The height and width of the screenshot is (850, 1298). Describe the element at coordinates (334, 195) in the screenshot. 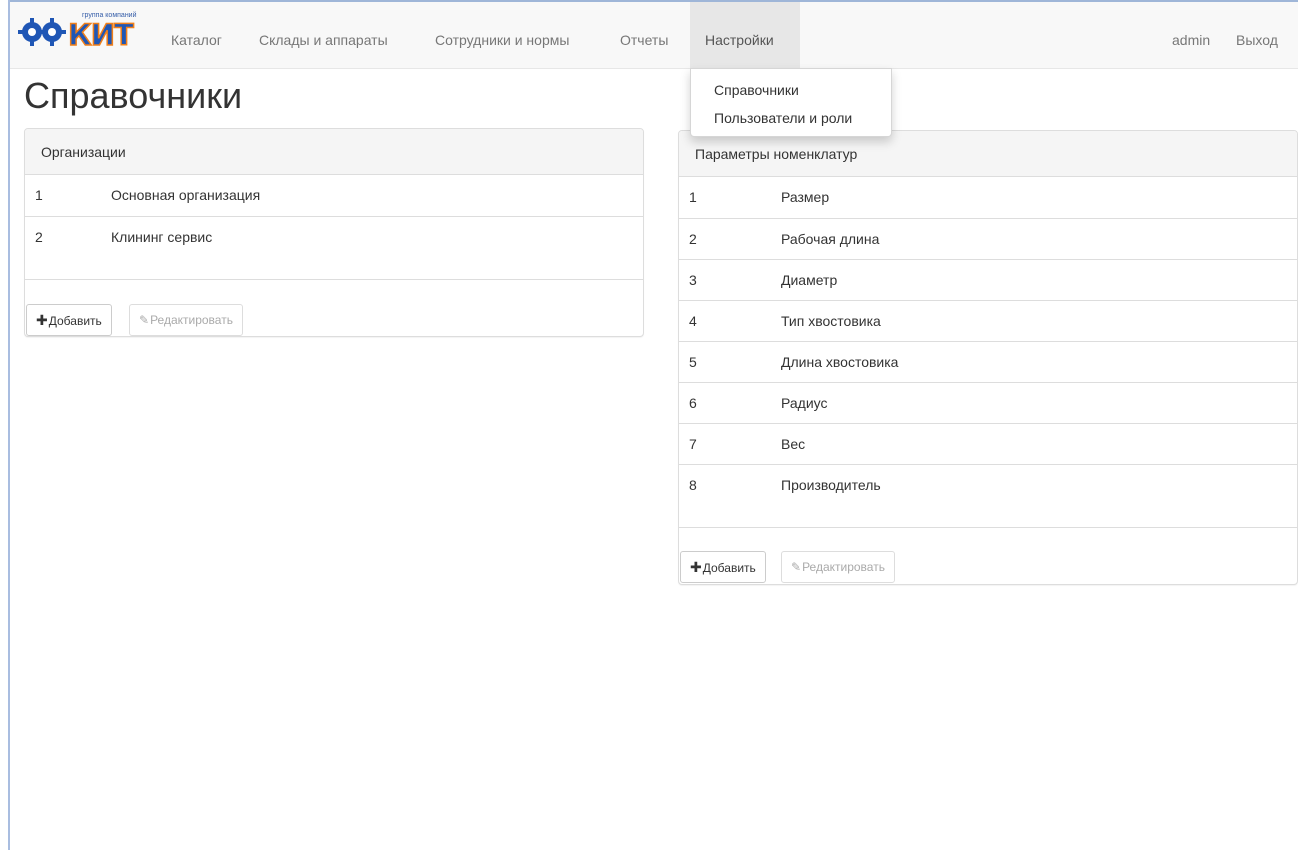

I see `table-row: 1 Основная организация` at that location.